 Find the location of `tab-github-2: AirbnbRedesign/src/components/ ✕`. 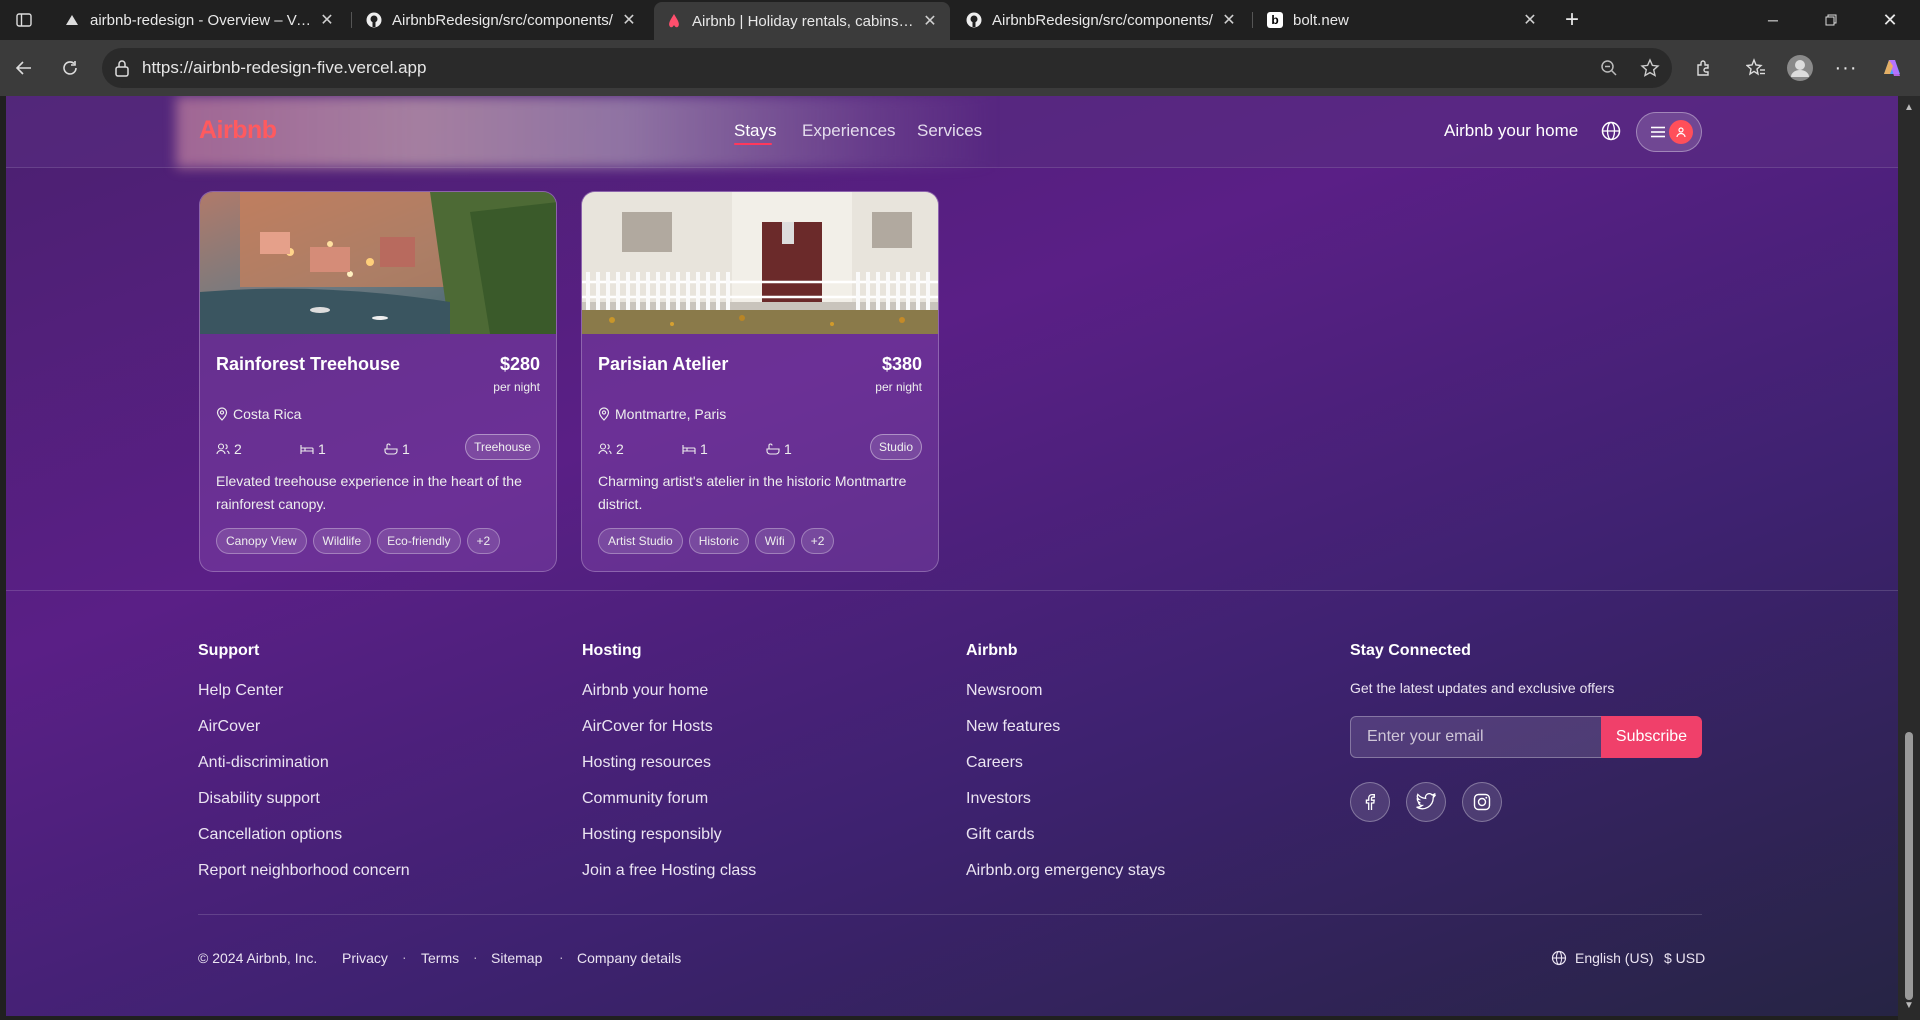

tab-github-2: AirbnbRedesign/src/components/ ✕ is located at coordinates (1101, 20).